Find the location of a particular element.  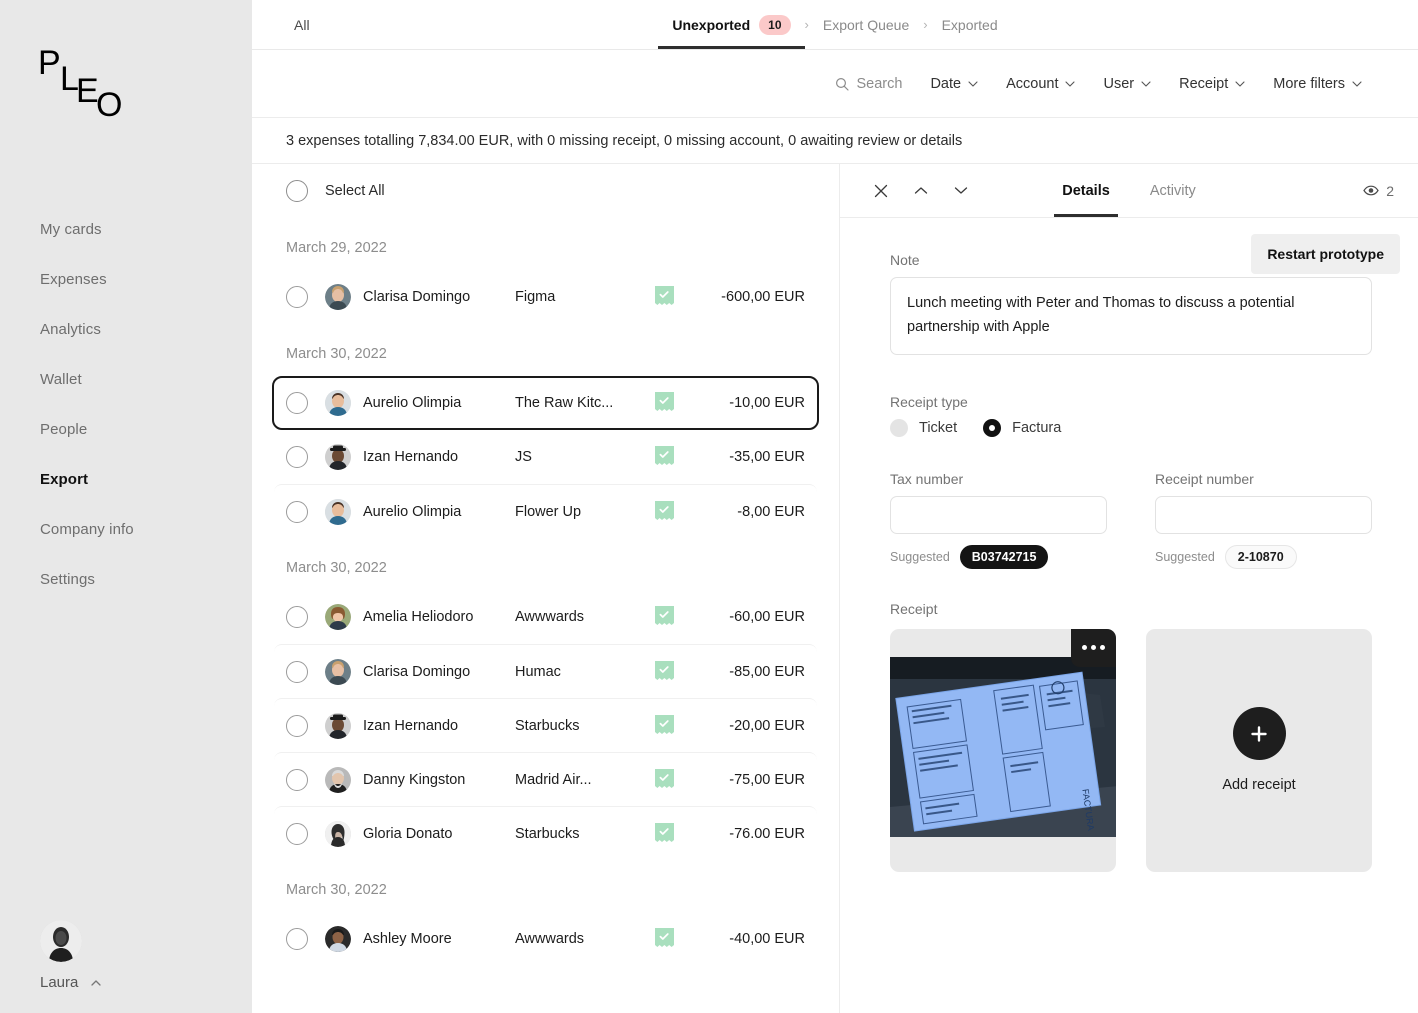

tab-details-label: Details is located at coordinates (1086, 190).